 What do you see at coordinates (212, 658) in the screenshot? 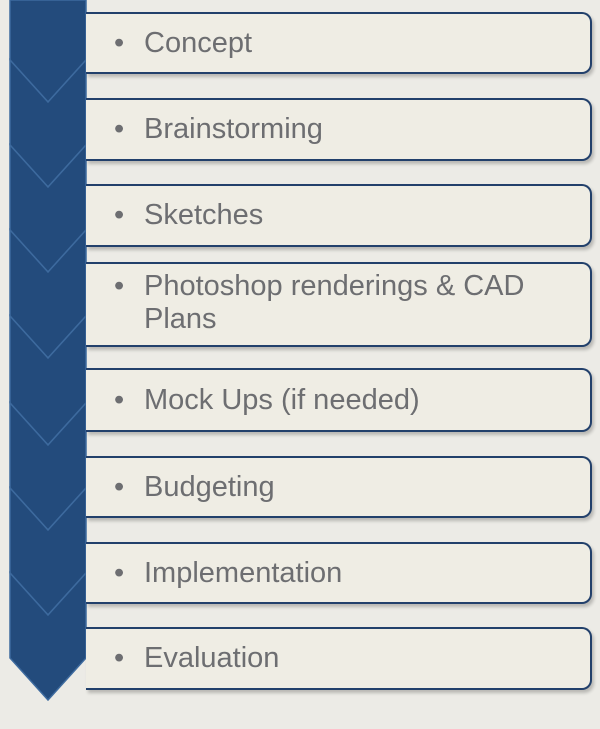
I see `step-label-evaluation: Evaluation` at bounding box center [212, 658].